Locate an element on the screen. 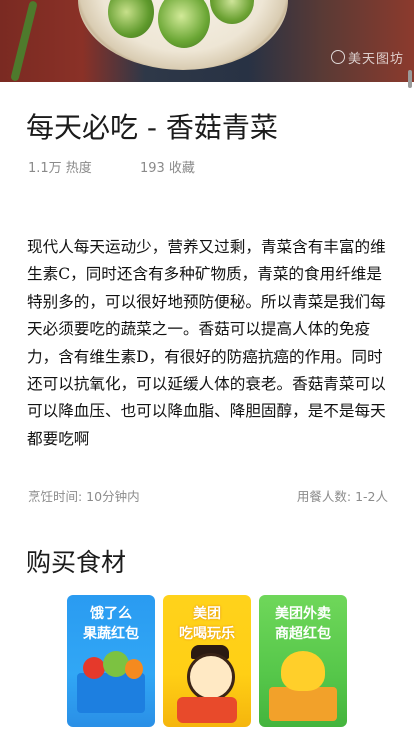  watermark-logo-icon is located at coordinates (337, 57).